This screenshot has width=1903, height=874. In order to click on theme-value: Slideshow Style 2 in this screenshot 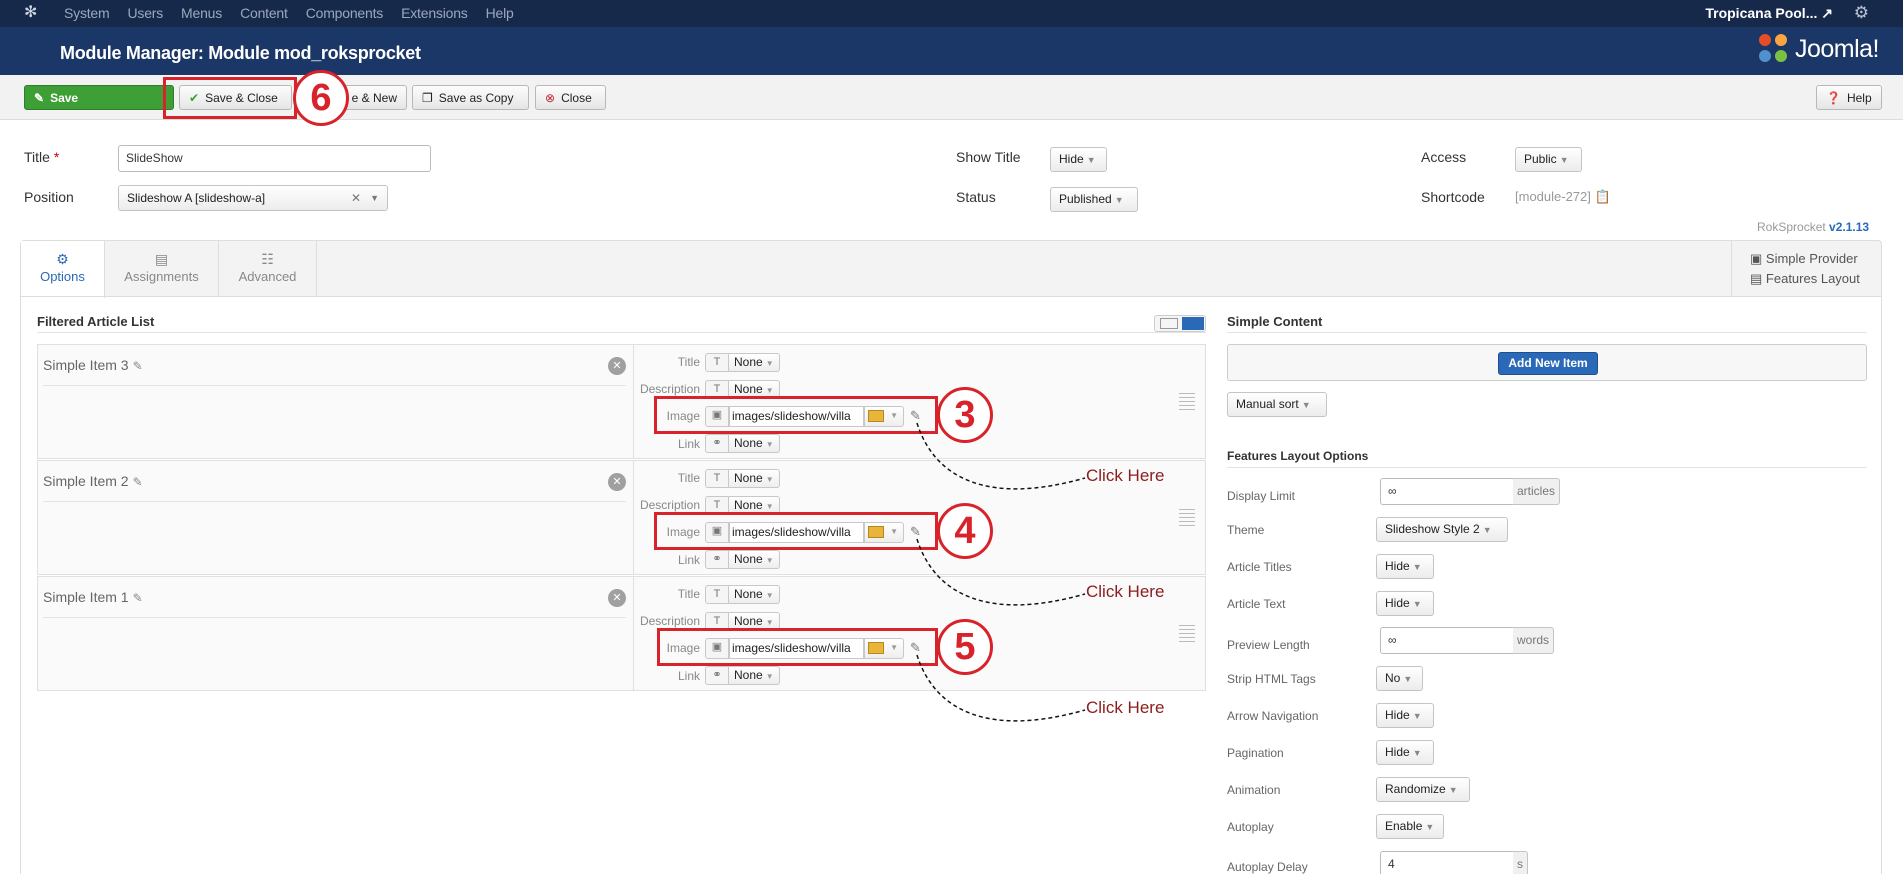, I will do `click(1432, 529)`.